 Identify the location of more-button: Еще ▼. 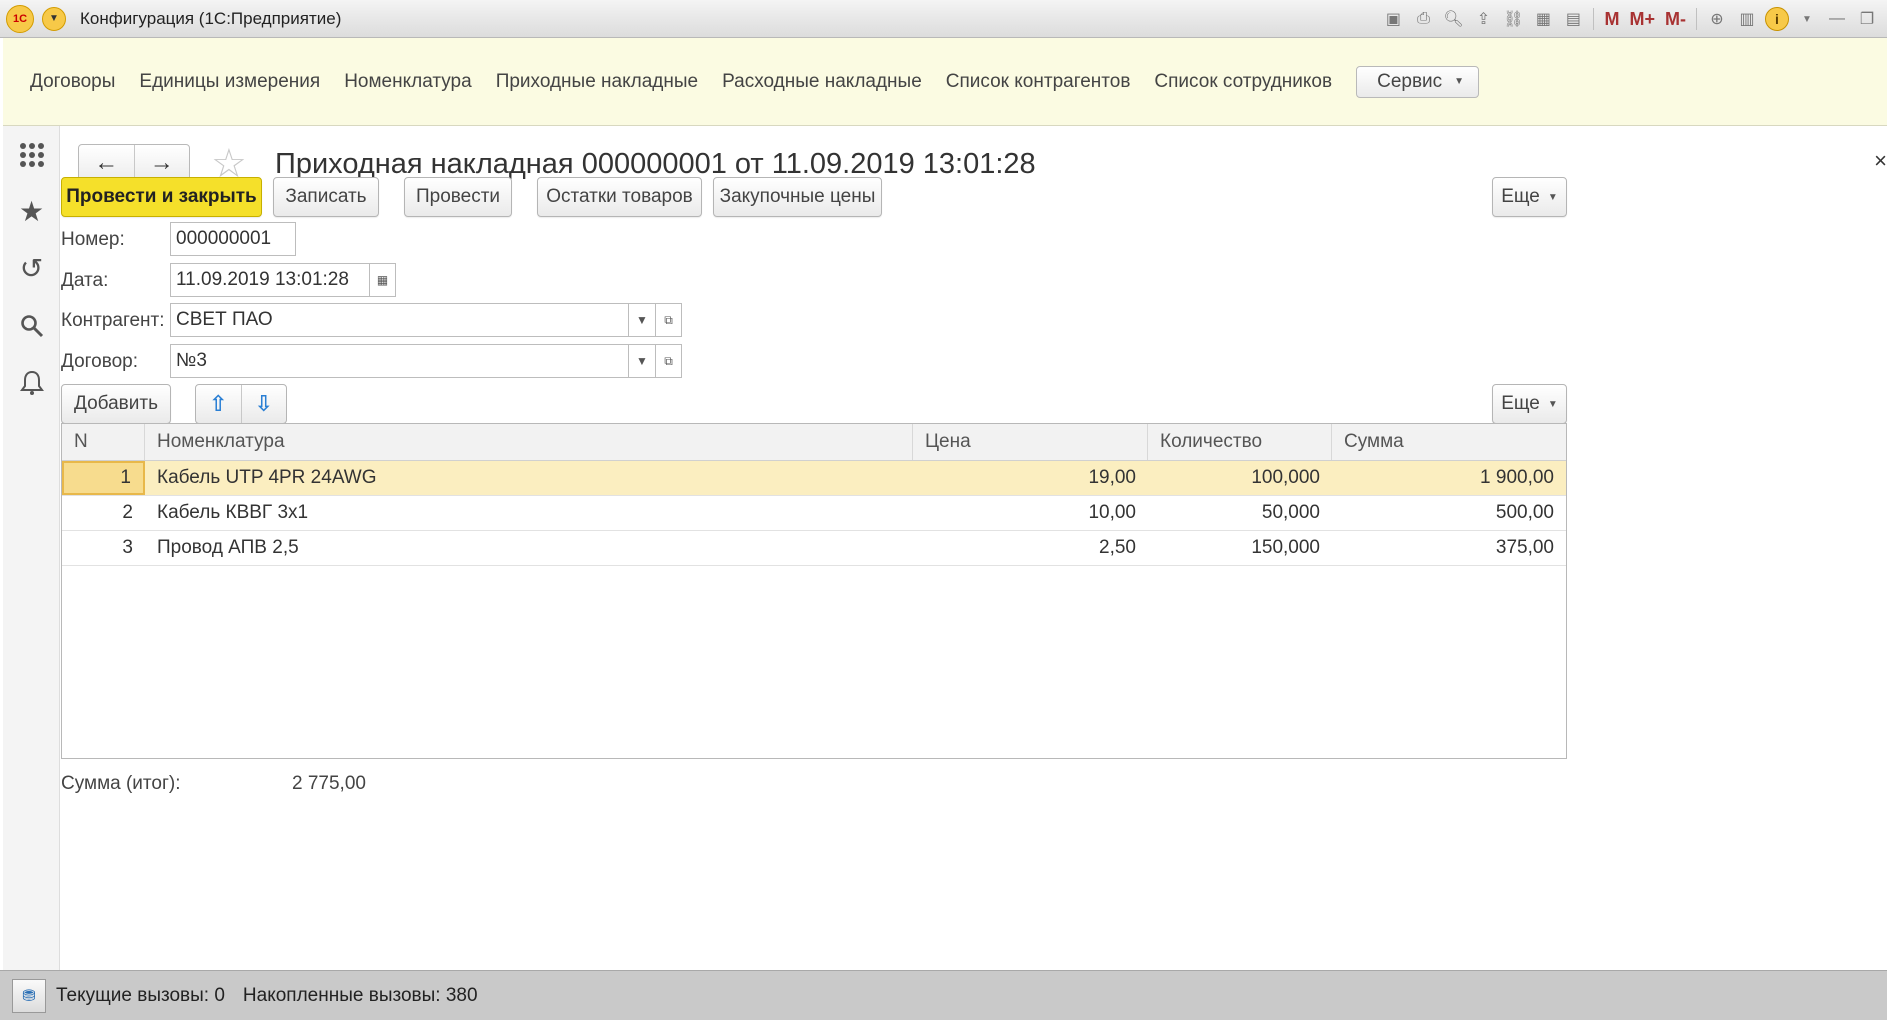
(1529, 197).